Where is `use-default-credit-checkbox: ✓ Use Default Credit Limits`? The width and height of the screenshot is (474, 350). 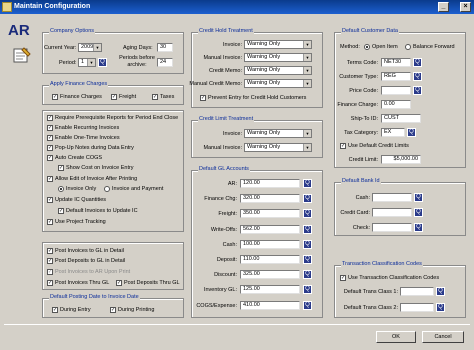
use-default-credit-checkbox: ✓ Use Default Credit Limits is located at coordinates (374, 146).